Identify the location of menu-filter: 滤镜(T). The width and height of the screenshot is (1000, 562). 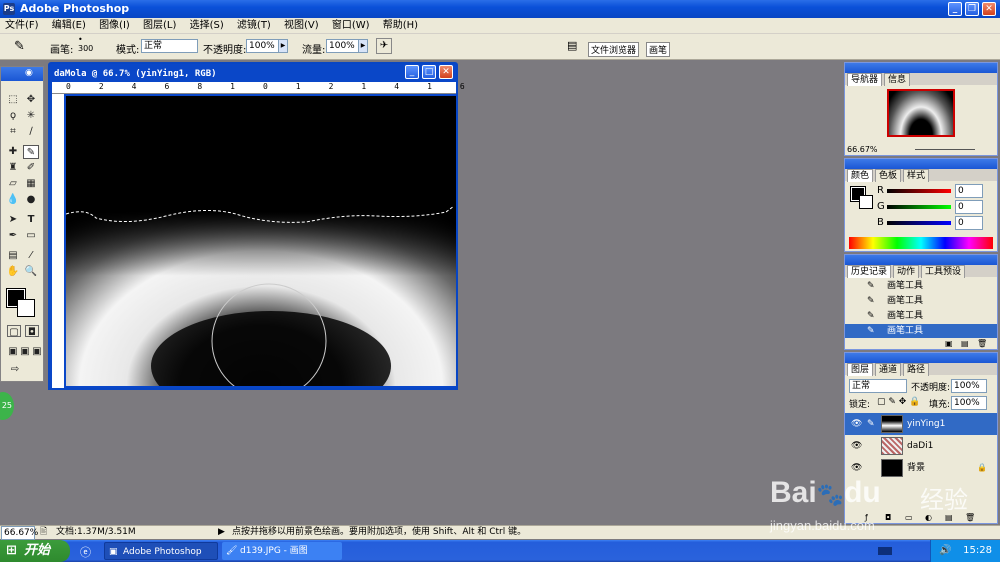
(254, 25).